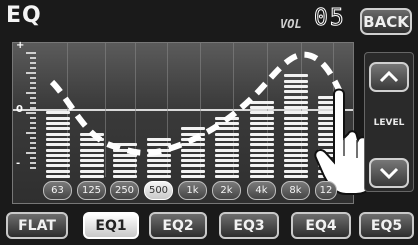 The width and height of the screenshot is (418, 245). Describe the element at coordinates (386, 21) in the screenshot. I see `back-button: BACK` at that location.